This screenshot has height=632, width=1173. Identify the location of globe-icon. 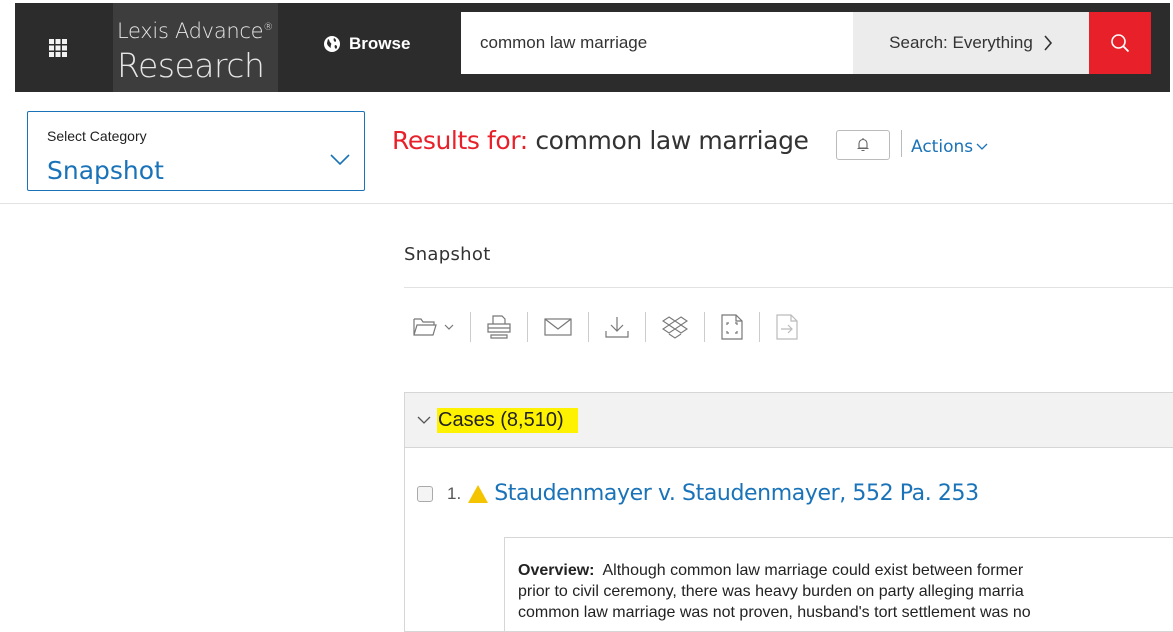
(332, 44).